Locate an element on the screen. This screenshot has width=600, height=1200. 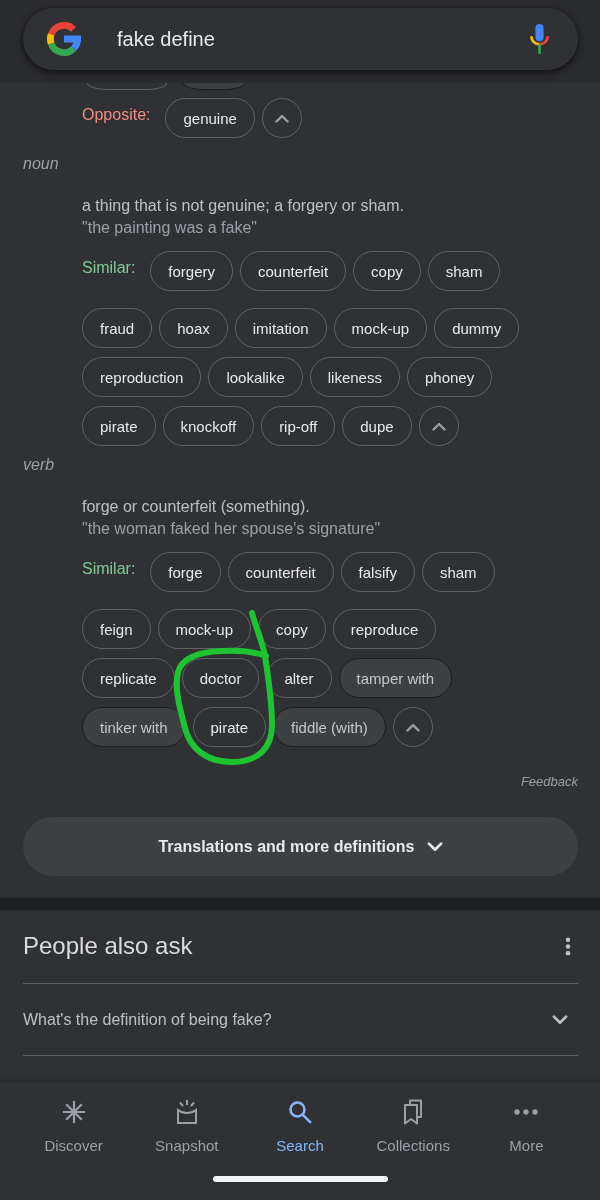
nav-tab: Snapshot is located at coordinates (187, 1119).